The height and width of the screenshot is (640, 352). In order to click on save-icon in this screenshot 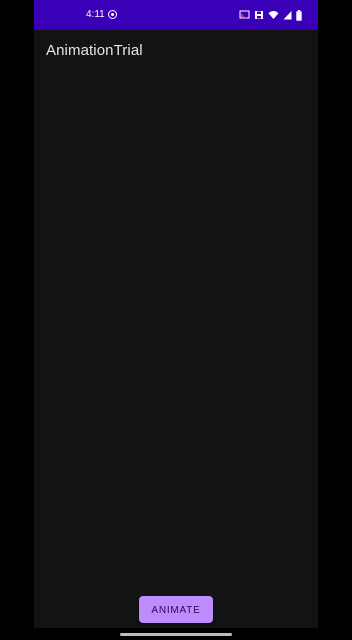, I will do `click(259, 15)`.